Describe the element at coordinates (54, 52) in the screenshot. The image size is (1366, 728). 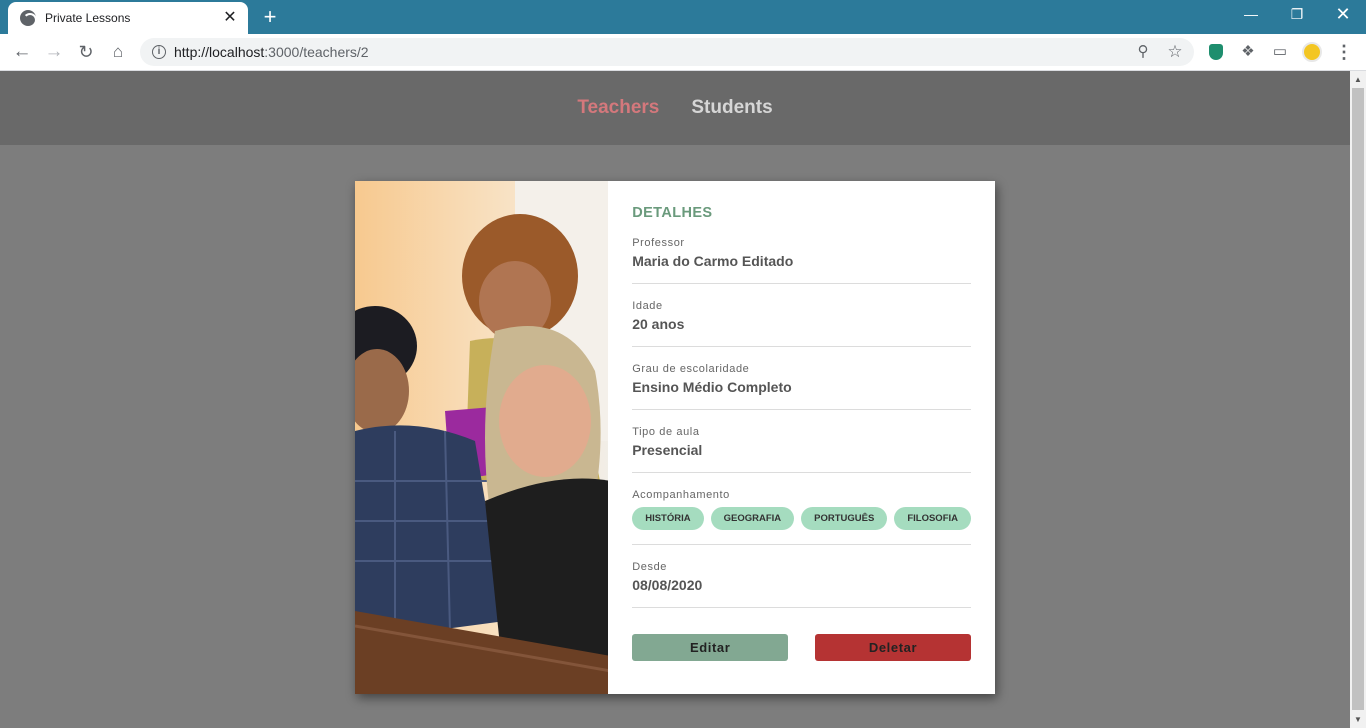
I see `forward-arrow-icon: →` at that location.